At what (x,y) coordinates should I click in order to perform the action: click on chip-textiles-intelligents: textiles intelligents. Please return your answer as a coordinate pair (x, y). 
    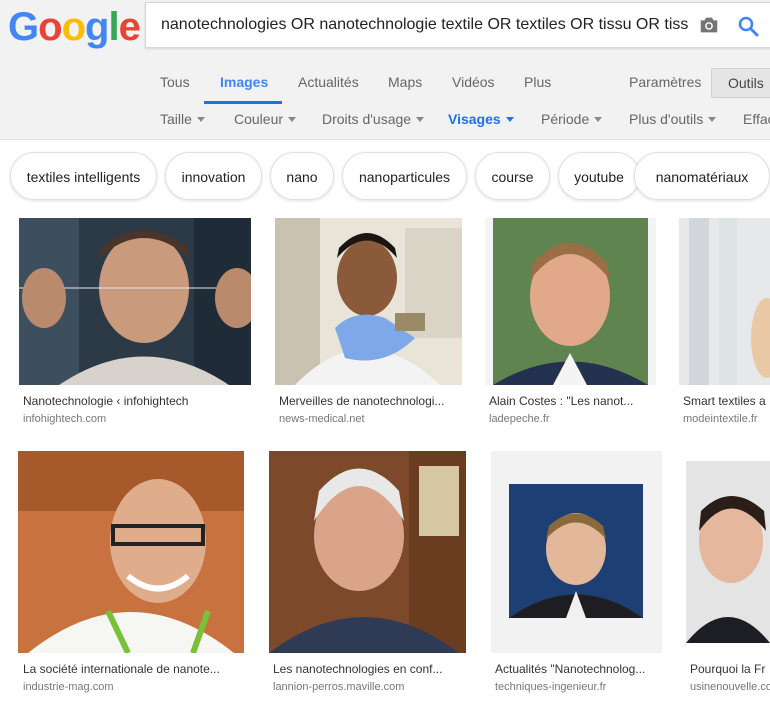
    Looking at the image, I should click on (83, 176).